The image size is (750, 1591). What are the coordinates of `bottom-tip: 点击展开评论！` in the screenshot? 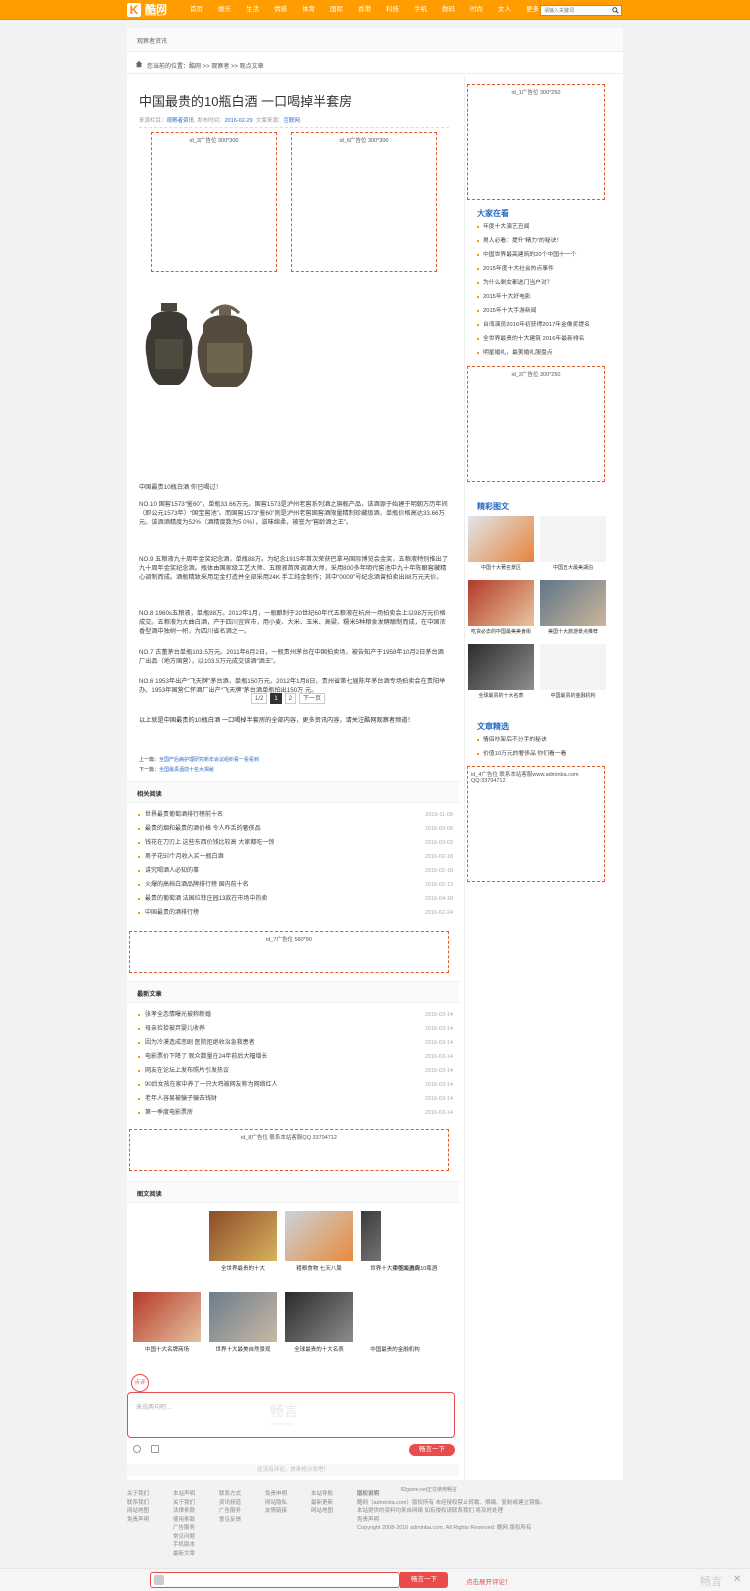 It's located at (489, 1581).